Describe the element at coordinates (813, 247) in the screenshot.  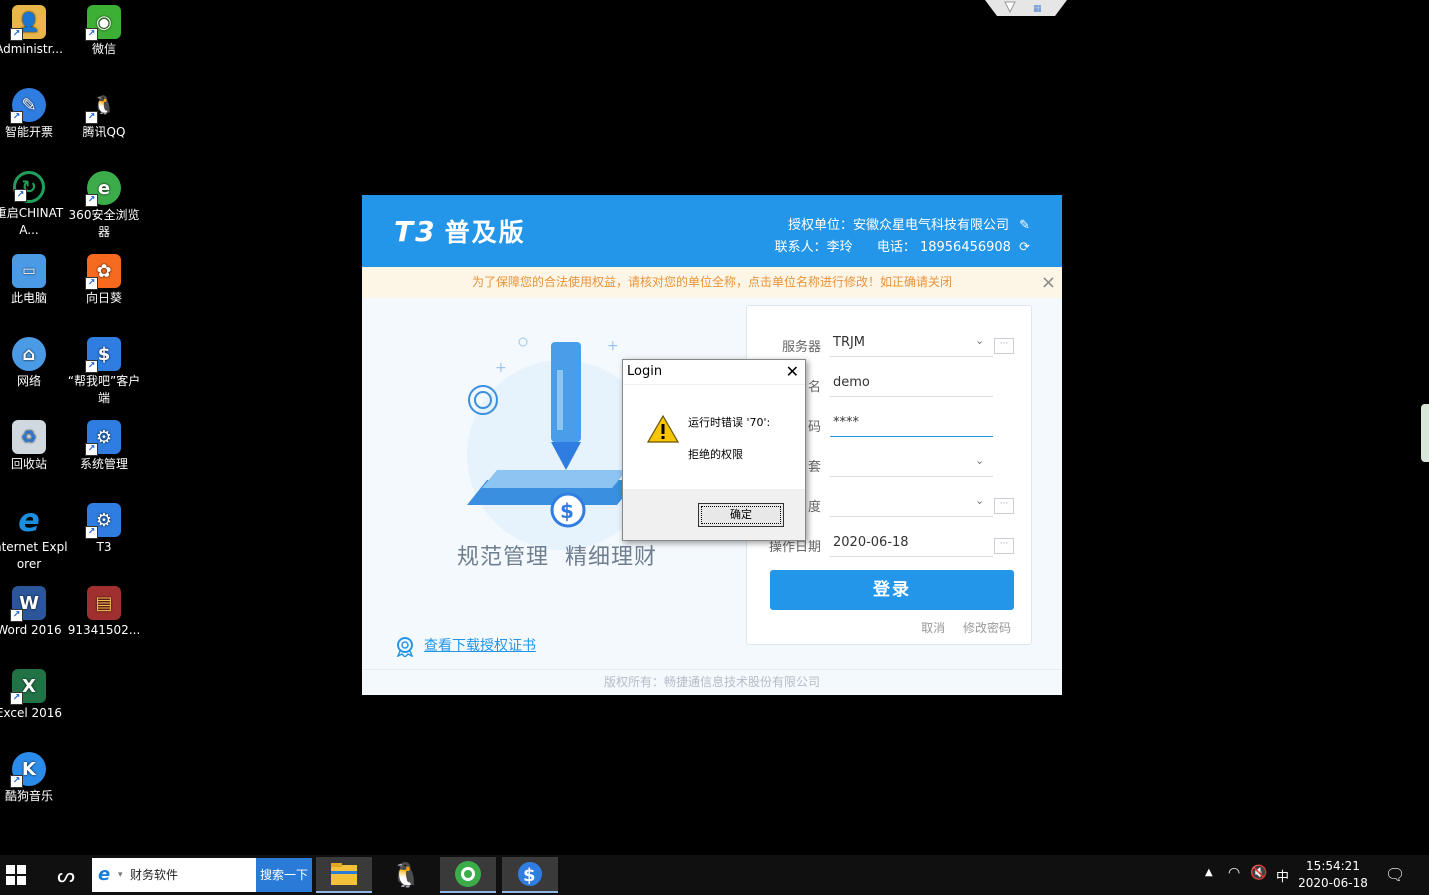
I see `contact-person: 联系人：李玲` at that location.